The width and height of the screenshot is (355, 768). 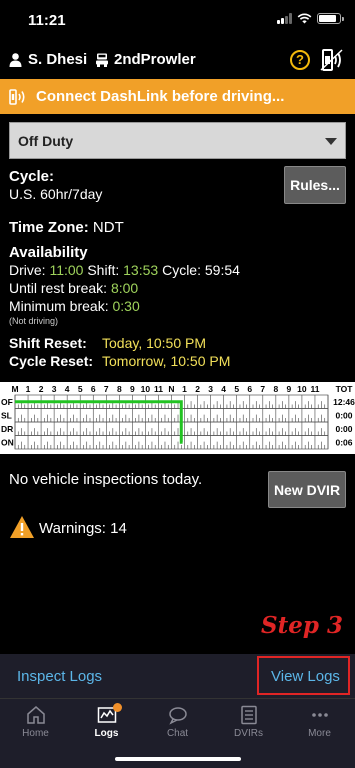 What do you see at coordinates (119, 389) in the screenshot?
I see `hour-label: 8` at bounding box center [119, 389].